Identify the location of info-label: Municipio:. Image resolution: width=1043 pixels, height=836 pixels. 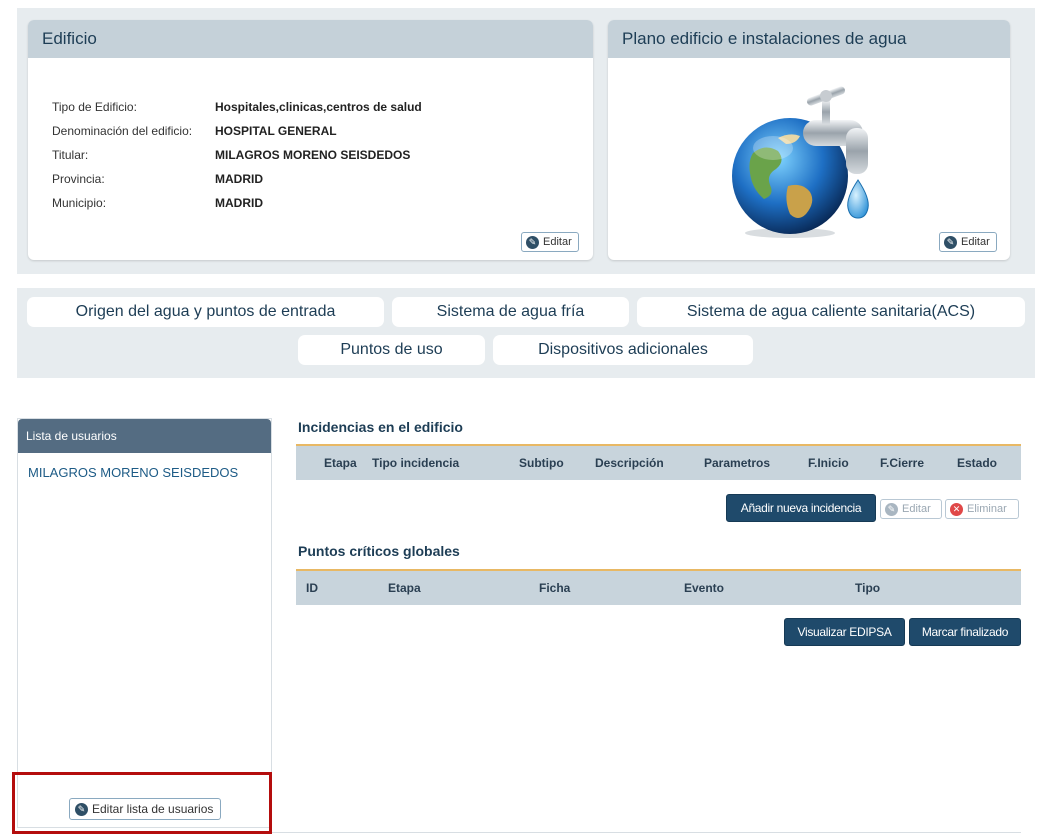
(79, 203).